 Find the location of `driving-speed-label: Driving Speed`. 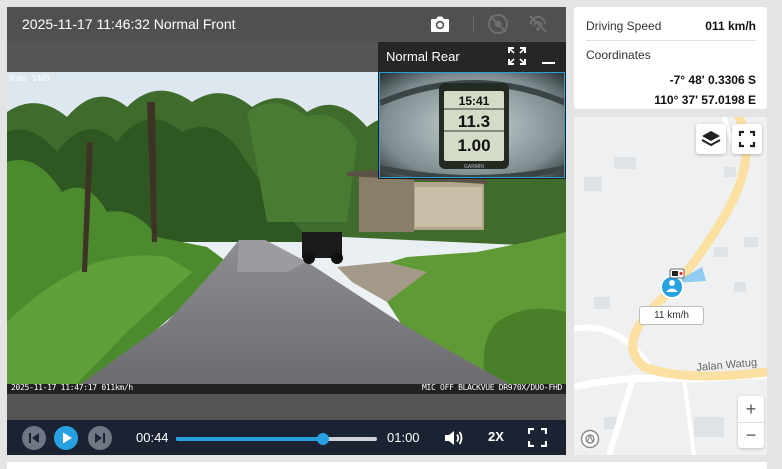

driving-speed-label: Driving Speed is located at coordinates (624, 26).